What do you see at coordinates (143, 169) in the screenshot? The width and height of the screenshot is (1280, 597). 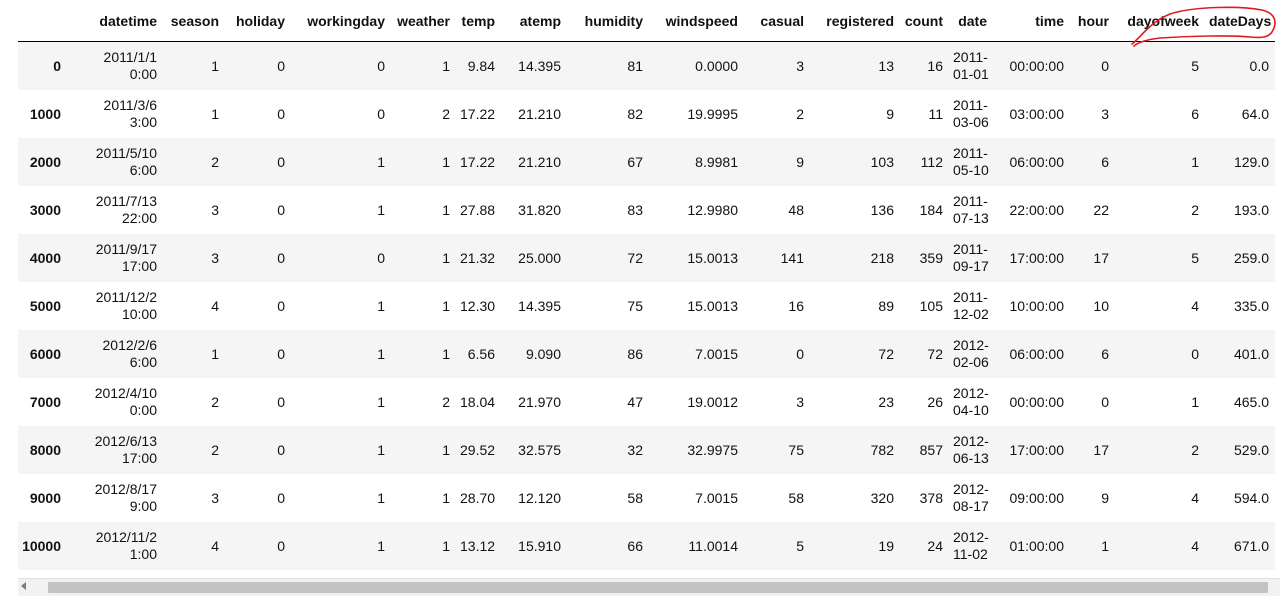 I see `cell-line: 6:00` at bounding box center [143, 169].